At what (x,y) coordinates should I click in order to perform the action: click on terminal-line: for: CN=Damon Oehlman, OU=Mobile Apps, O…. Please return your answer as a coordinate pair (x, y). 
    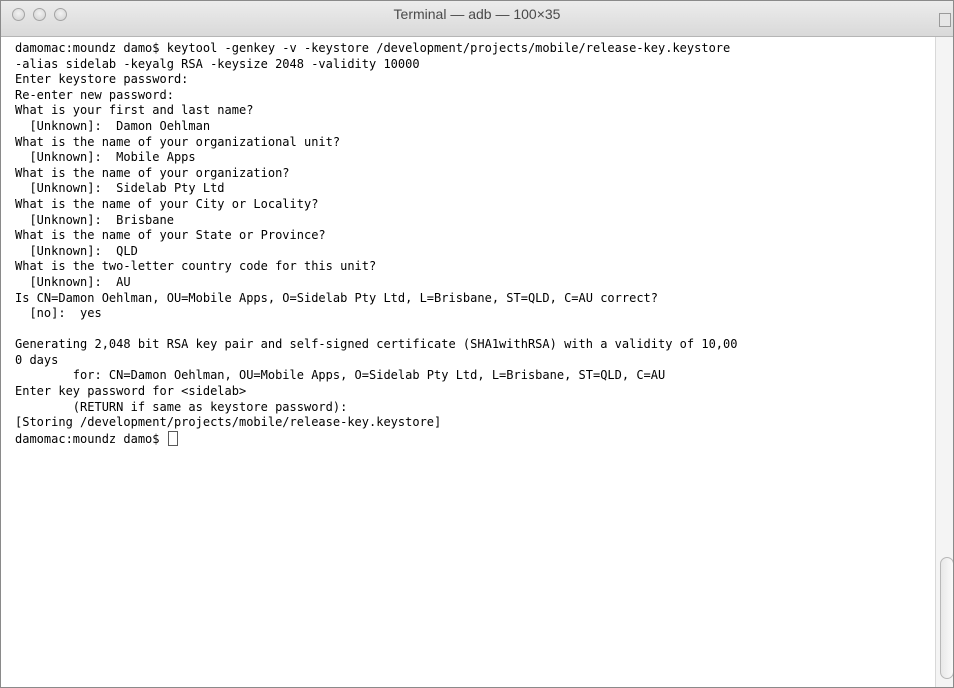
    Looking at the image, I should click on (340, 375).